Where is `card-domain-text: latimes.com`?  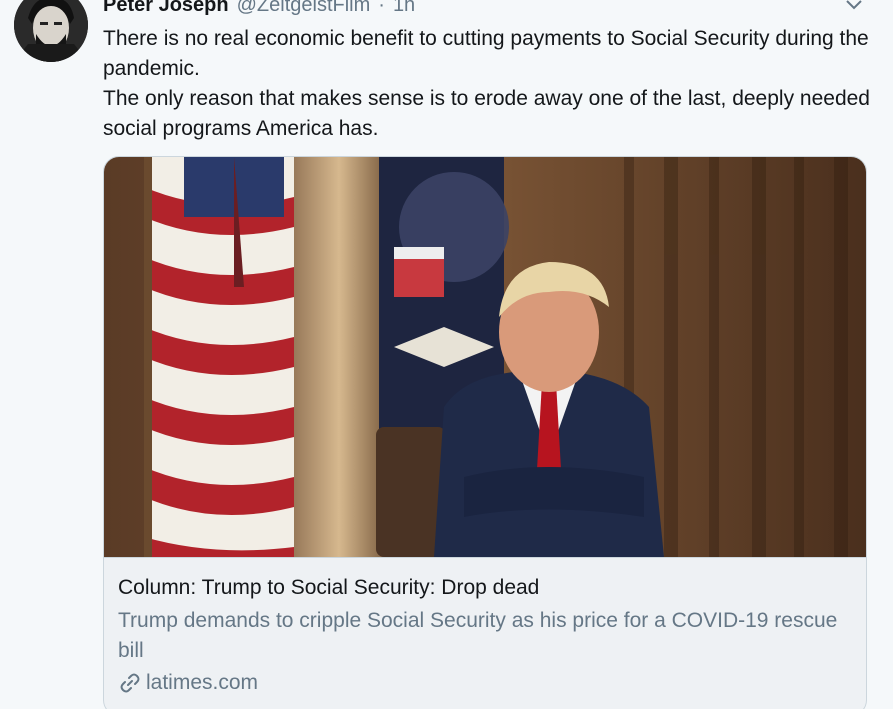 card-domain-text: latimes.com is located at coordinates (202, 682).